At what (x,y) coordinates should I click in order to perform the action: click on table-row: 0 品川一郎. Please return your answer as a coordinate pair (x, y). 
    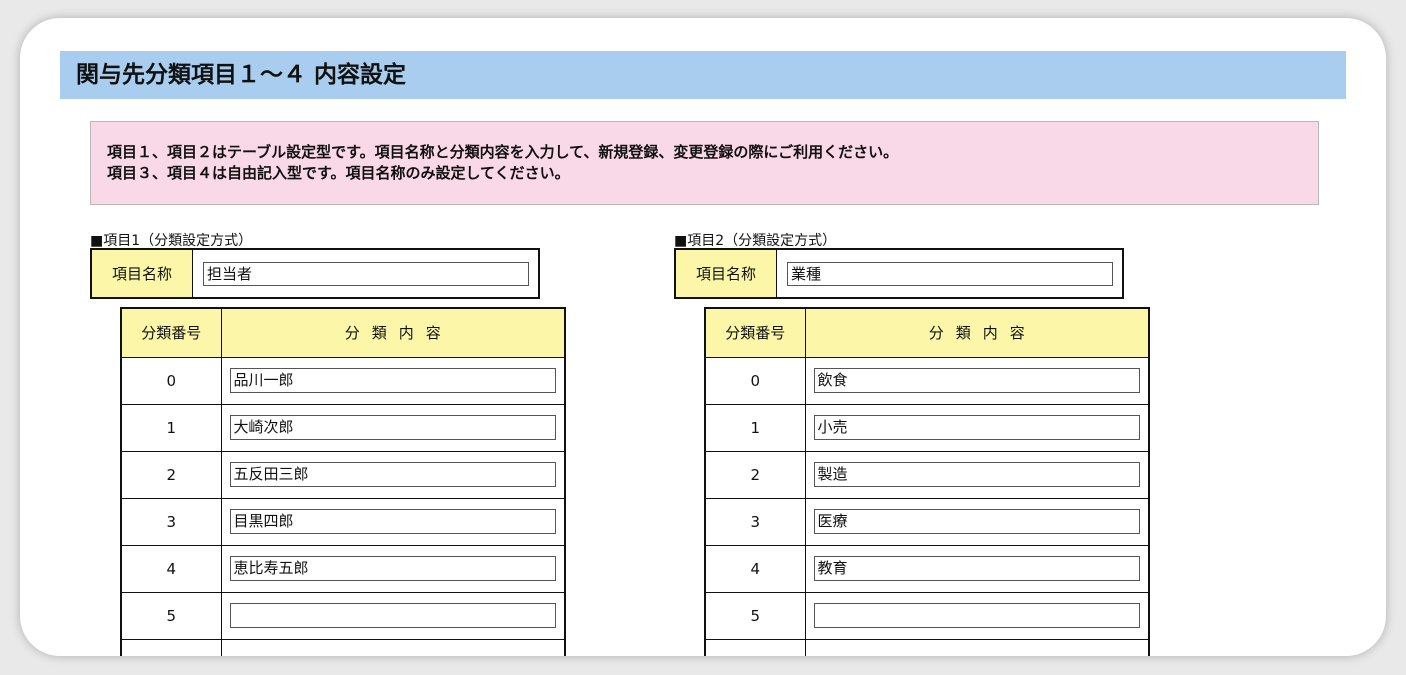
    Looking at the image, I should click on (343, 380).